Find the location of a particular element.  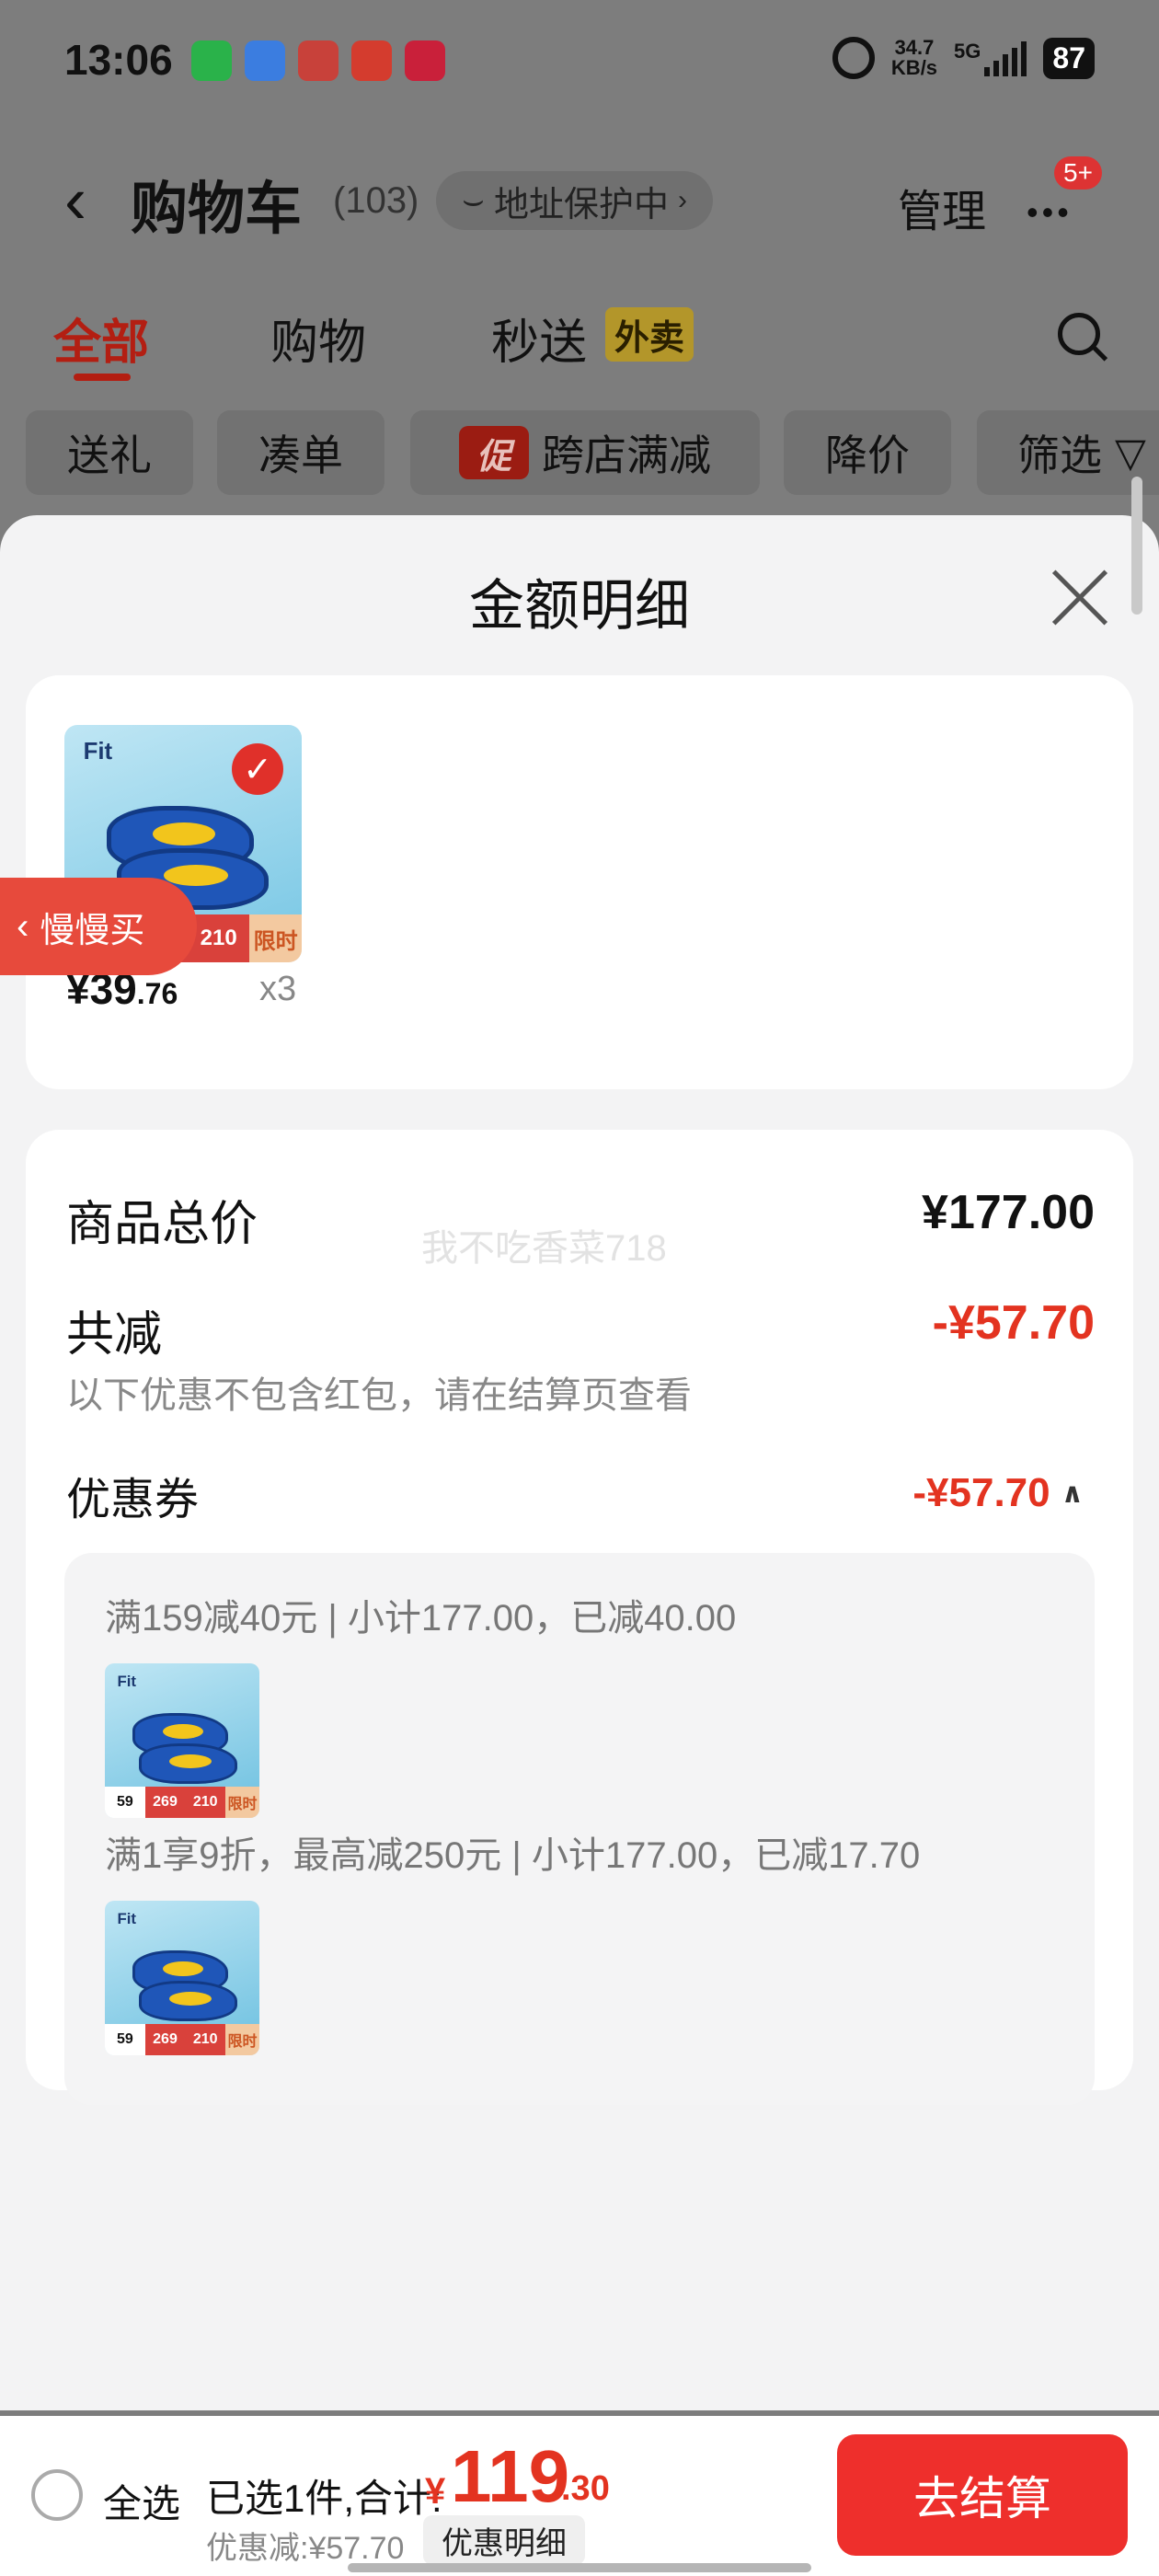

checkout-button: 去结算 is located at coordinates (982, 2495).